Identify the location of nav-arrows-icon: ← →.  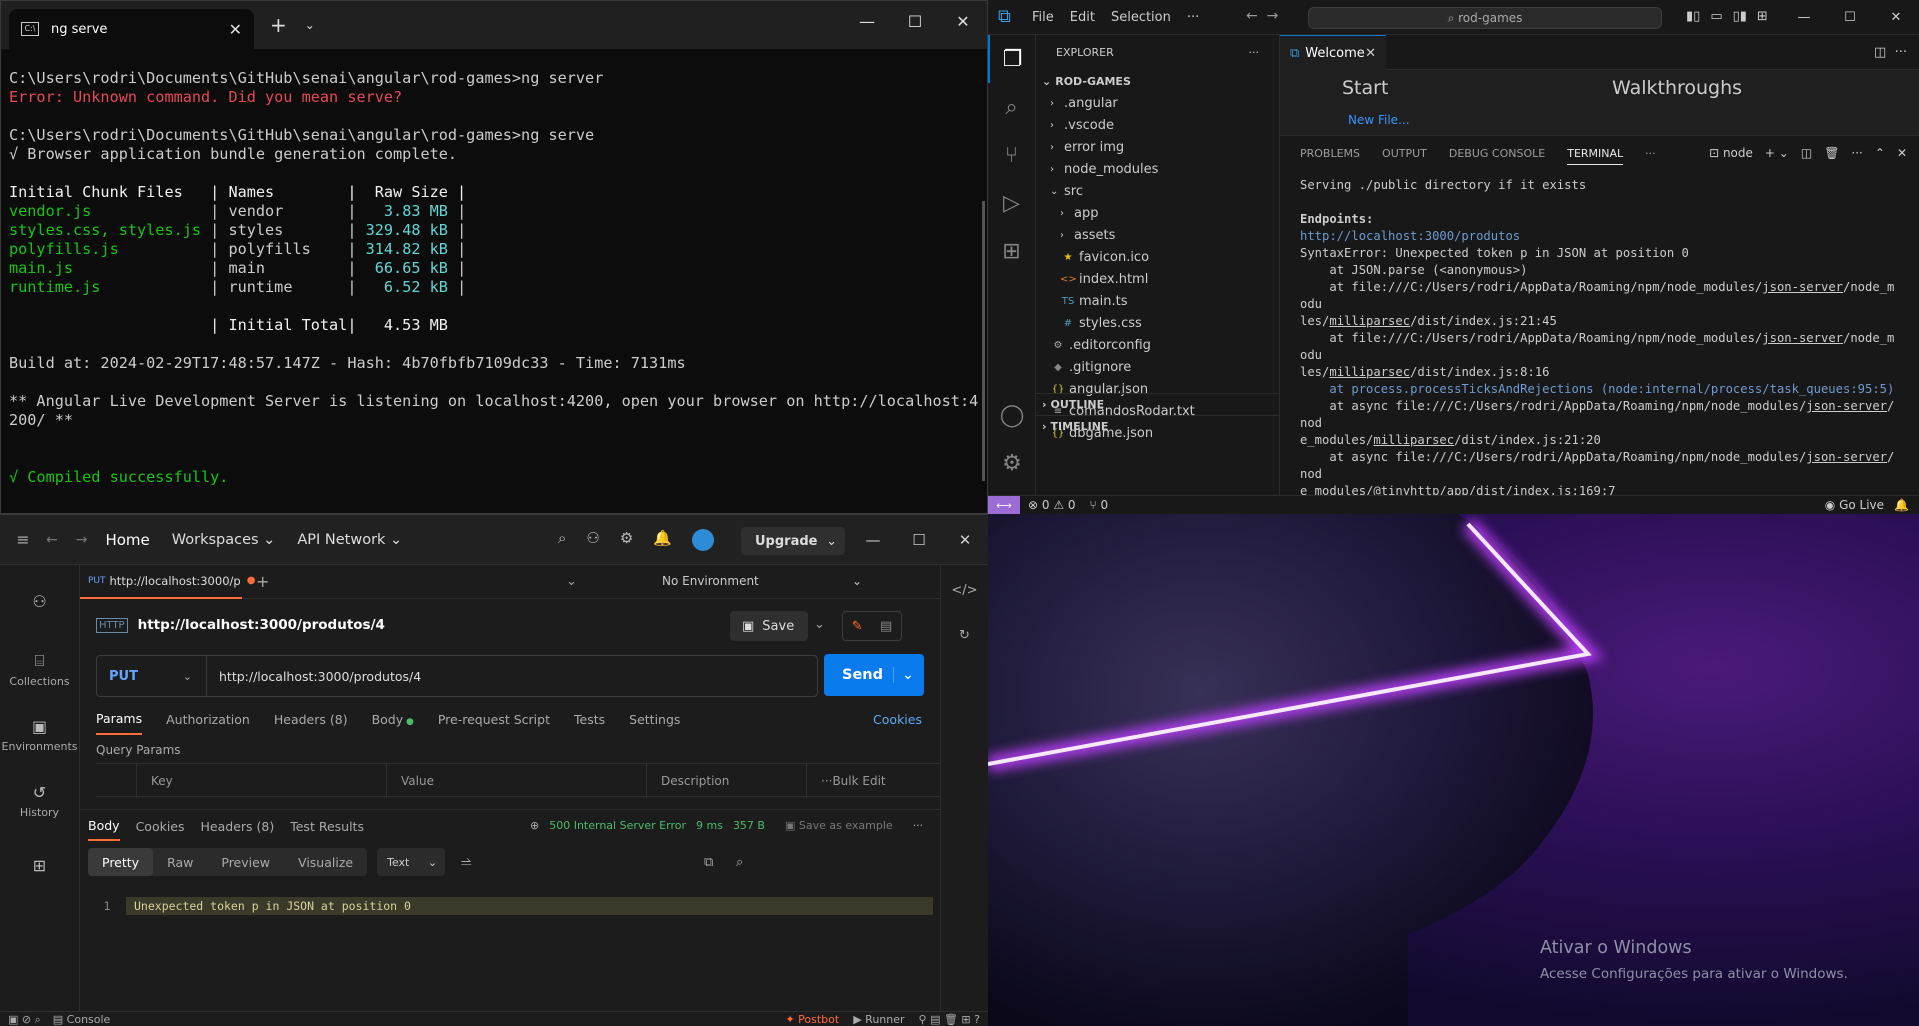
(1262, 16).